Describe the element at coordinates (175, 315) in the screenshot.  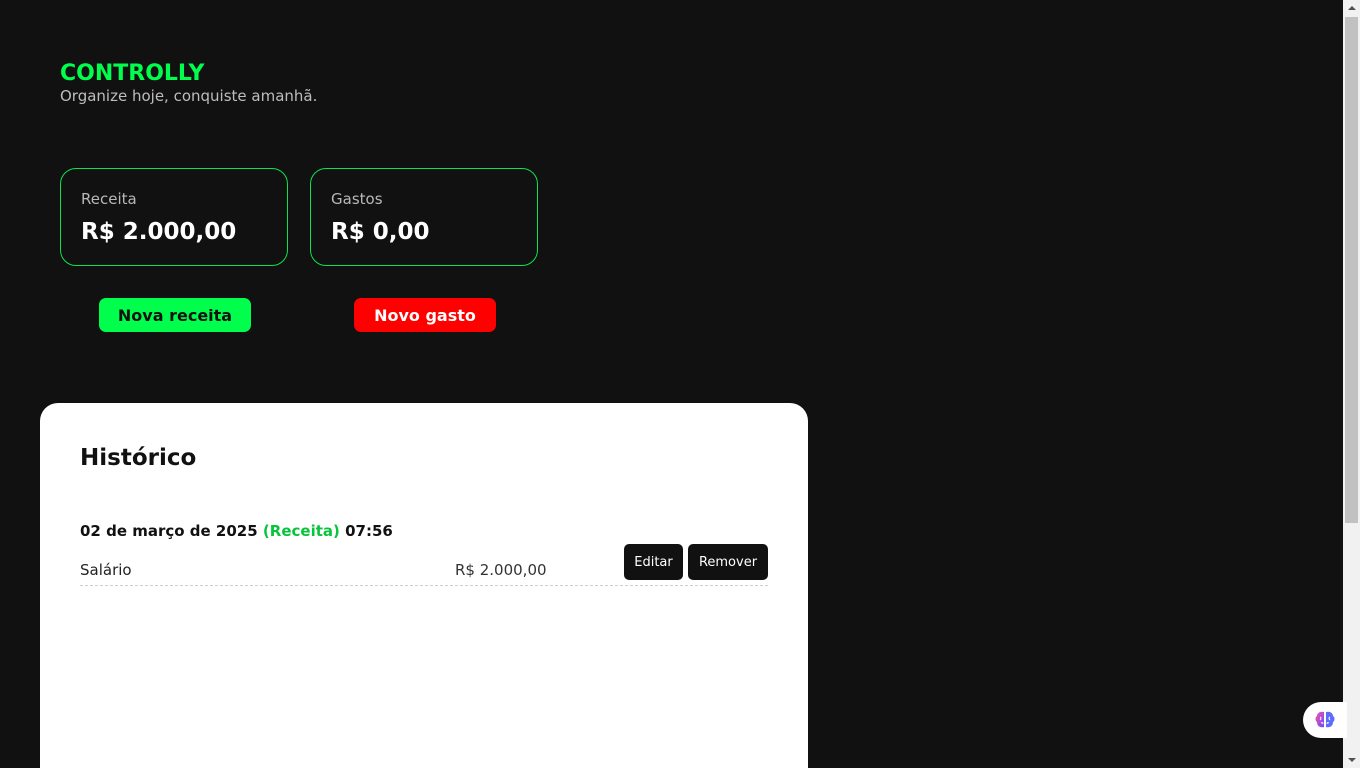
I see `new-income-button: Nova receita` at that location.